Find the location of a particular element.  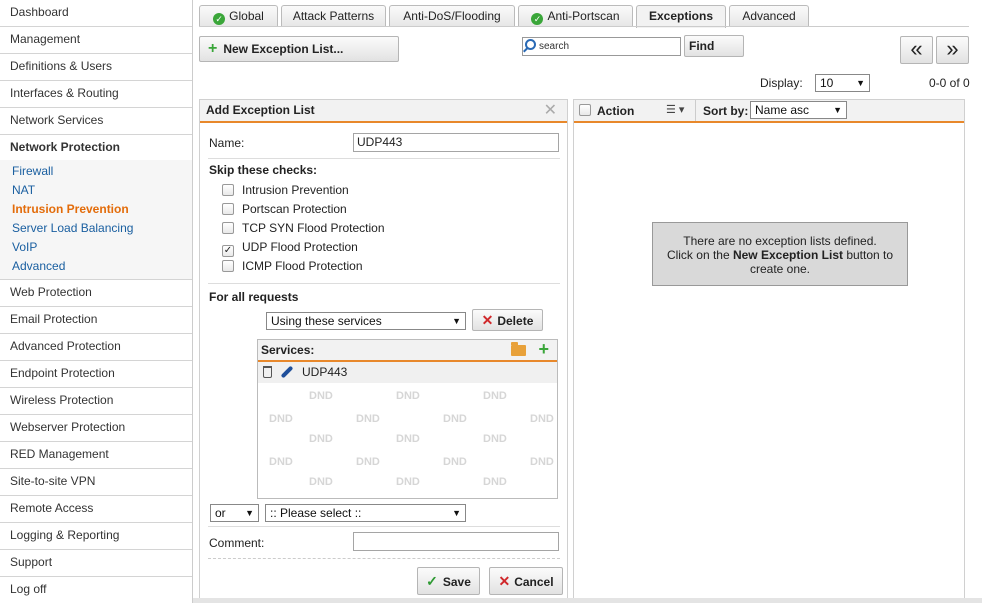

nav-webserver-protection: Webserver Protection is located at coordinates (96, 428).